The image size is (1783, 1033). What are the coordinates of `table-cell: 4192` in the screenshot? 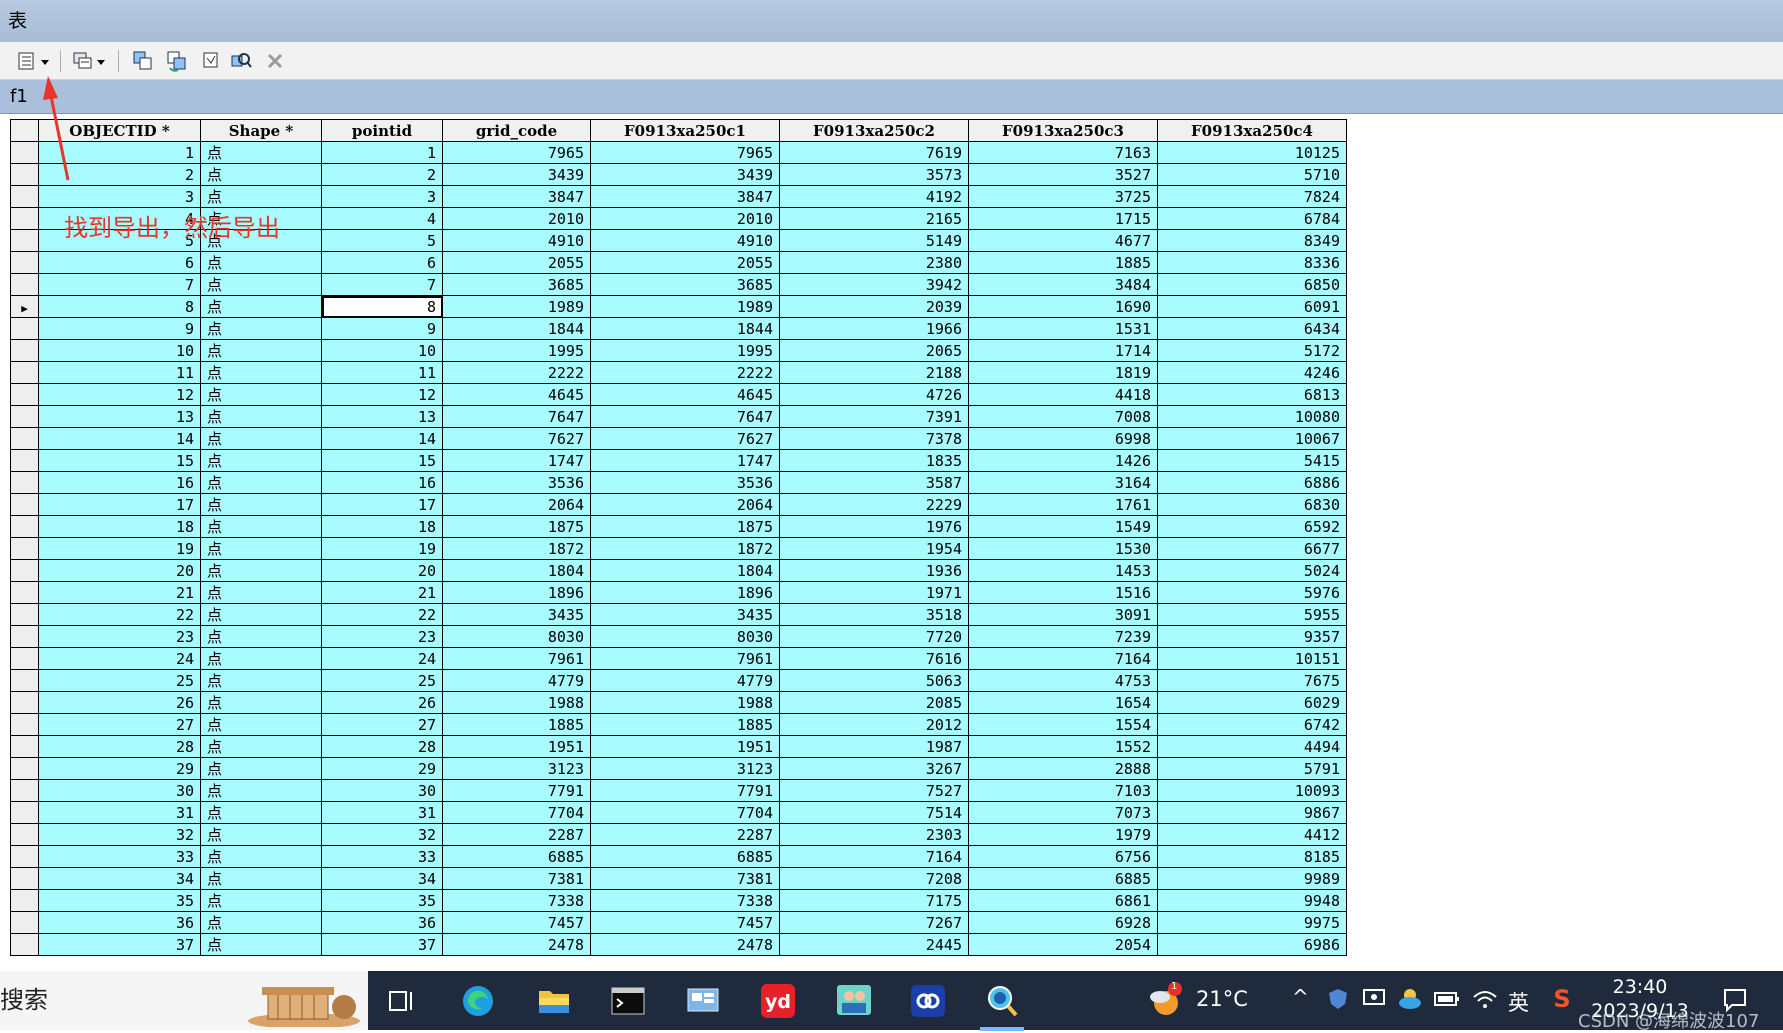 It's located at (874, 196).